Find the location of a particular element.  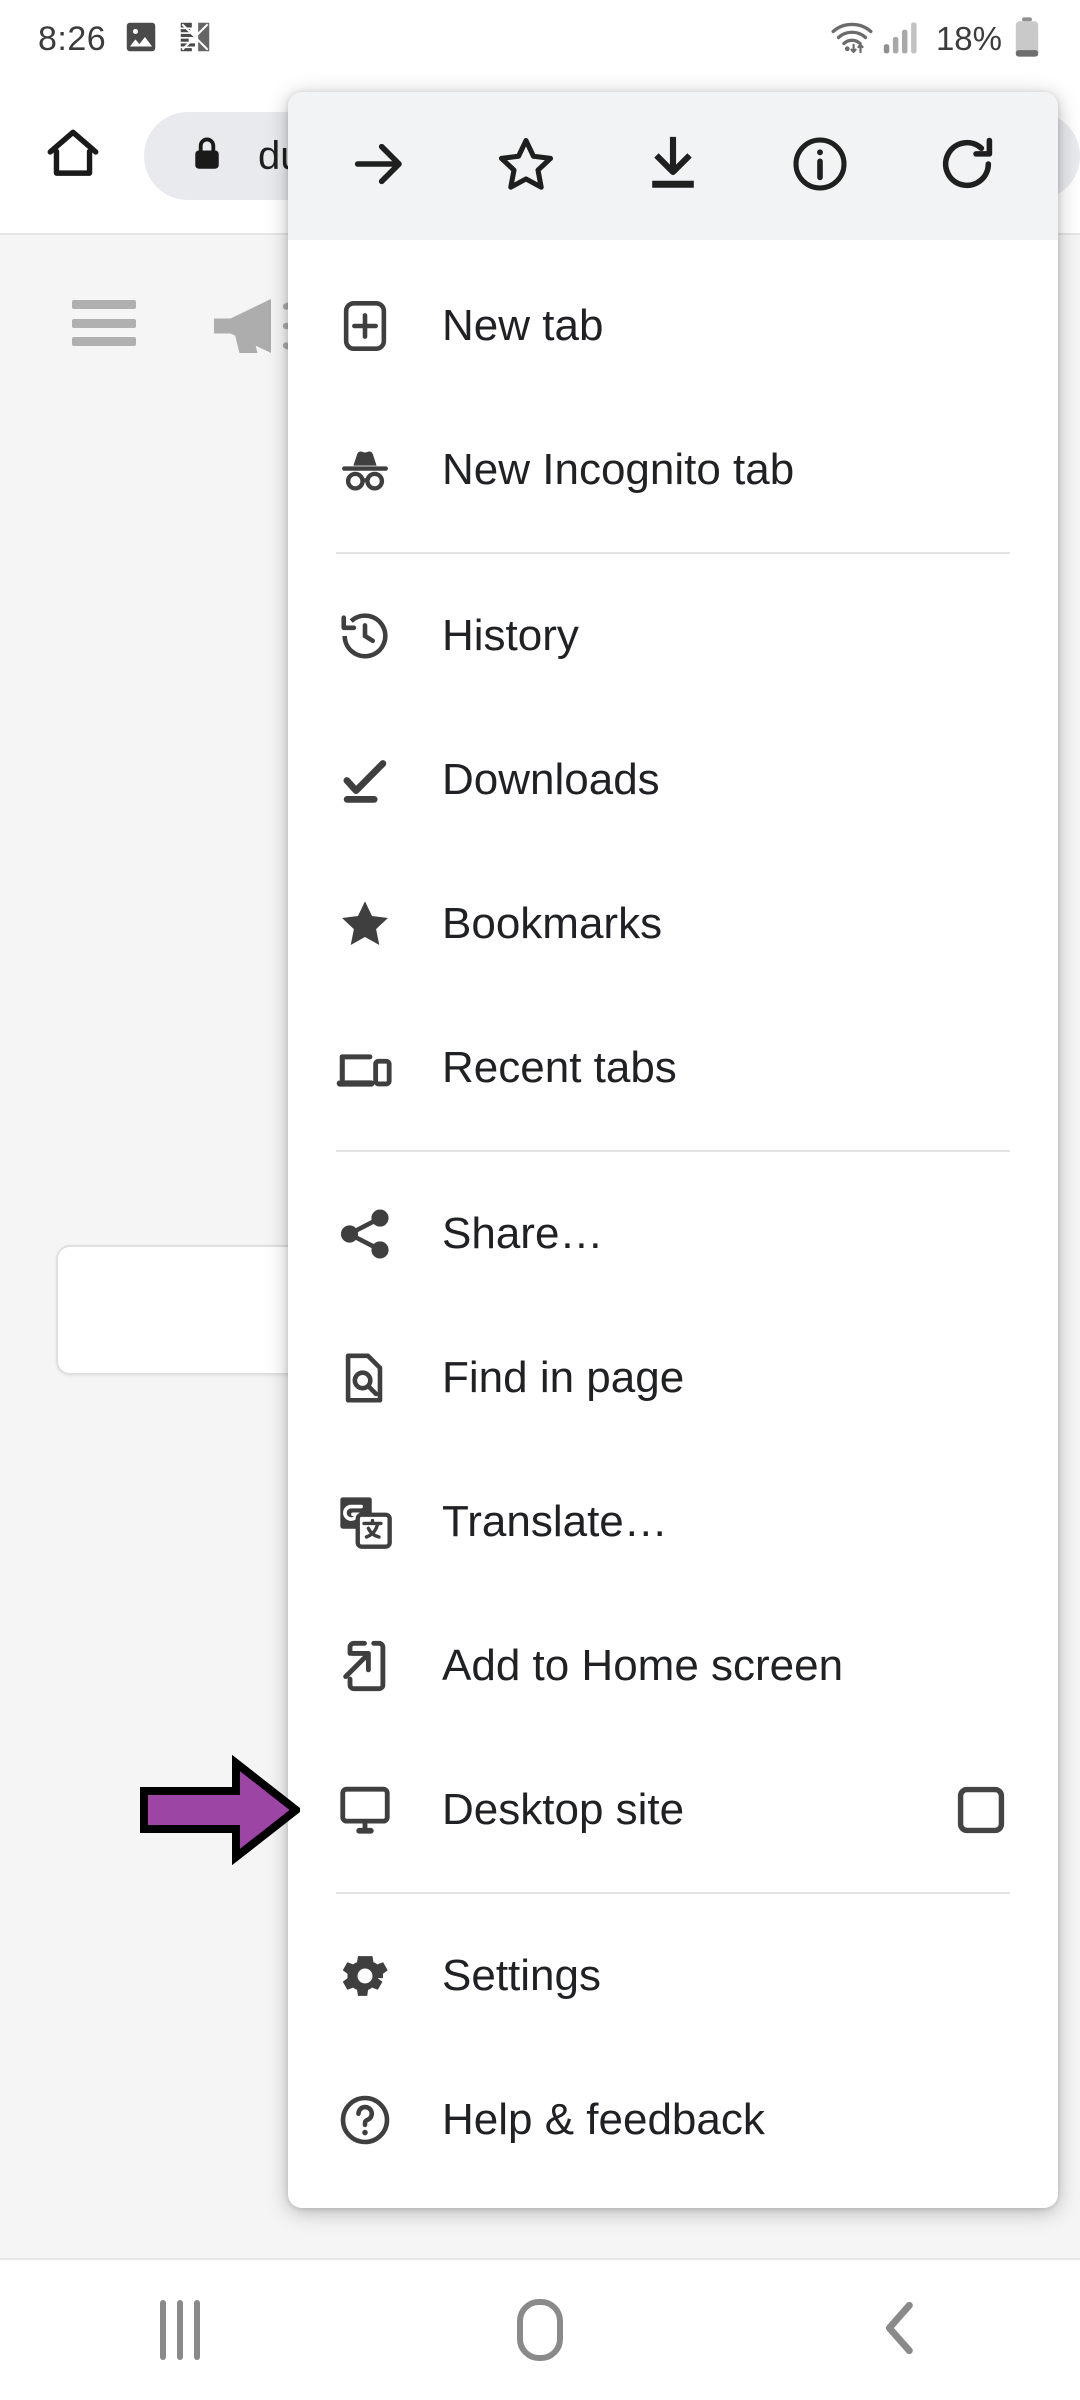

help-circle-icon is located at coordinates (365, 2120).